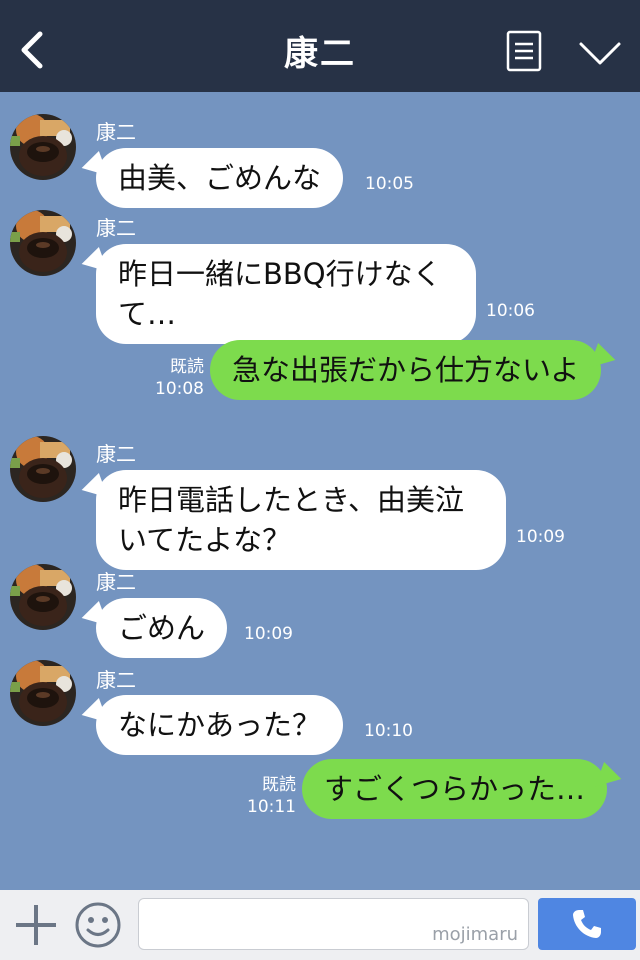  Describe the element at coordinates (389, 184) in the screenshot. I see `message-time: 10:05` at that location.